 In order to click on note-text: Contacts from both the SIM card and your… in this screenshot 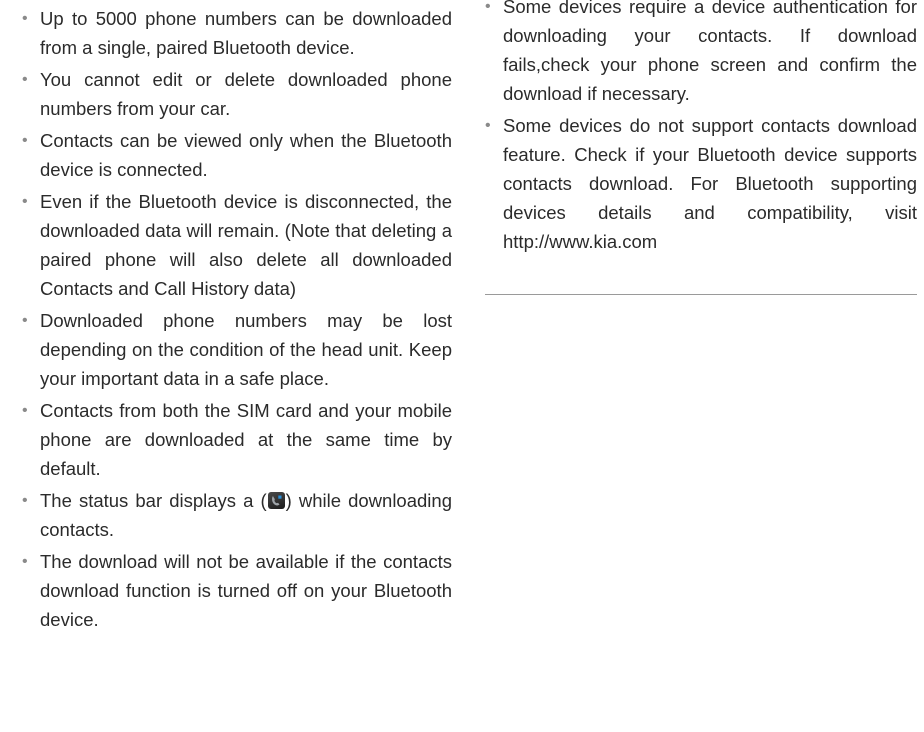, I will do `click(246, 439)`.